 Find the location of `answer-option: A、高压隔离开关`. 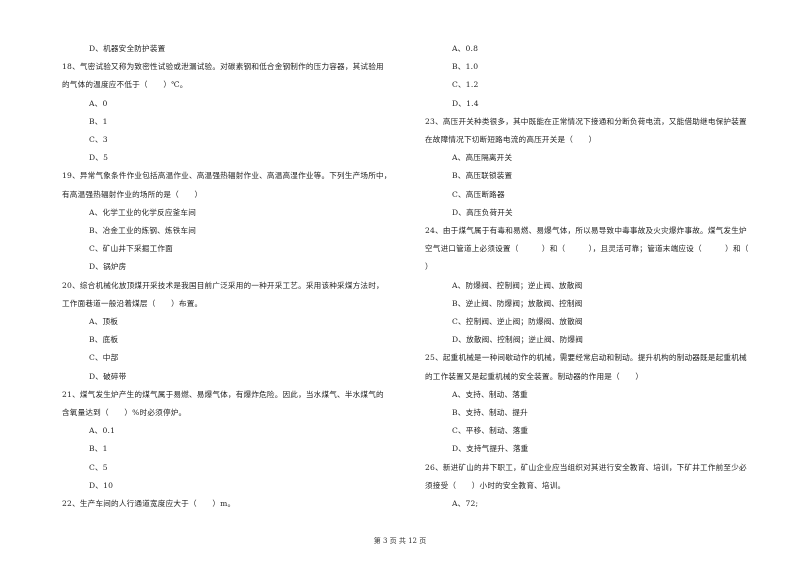

answer-option: A、高压隔离开关 is located at coordinates (482, 158).